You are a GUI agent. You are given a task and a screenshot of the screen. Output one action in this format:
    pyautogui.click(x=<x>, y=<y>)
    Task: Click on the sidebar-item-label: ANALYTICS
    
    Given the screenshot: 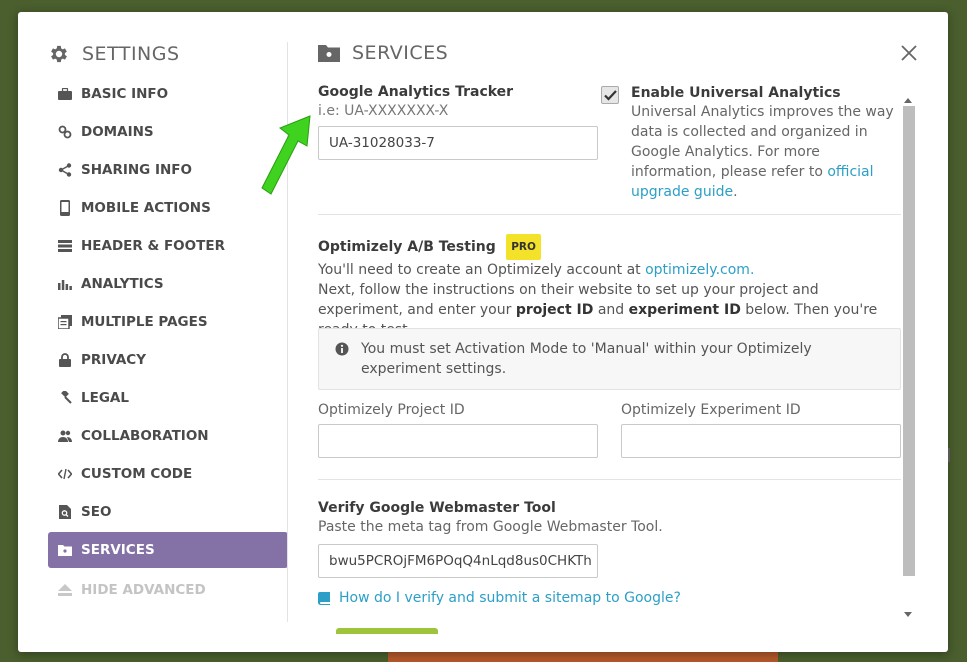 What is the action you would take?
    pyautogui.click(x=122, y=284)
    